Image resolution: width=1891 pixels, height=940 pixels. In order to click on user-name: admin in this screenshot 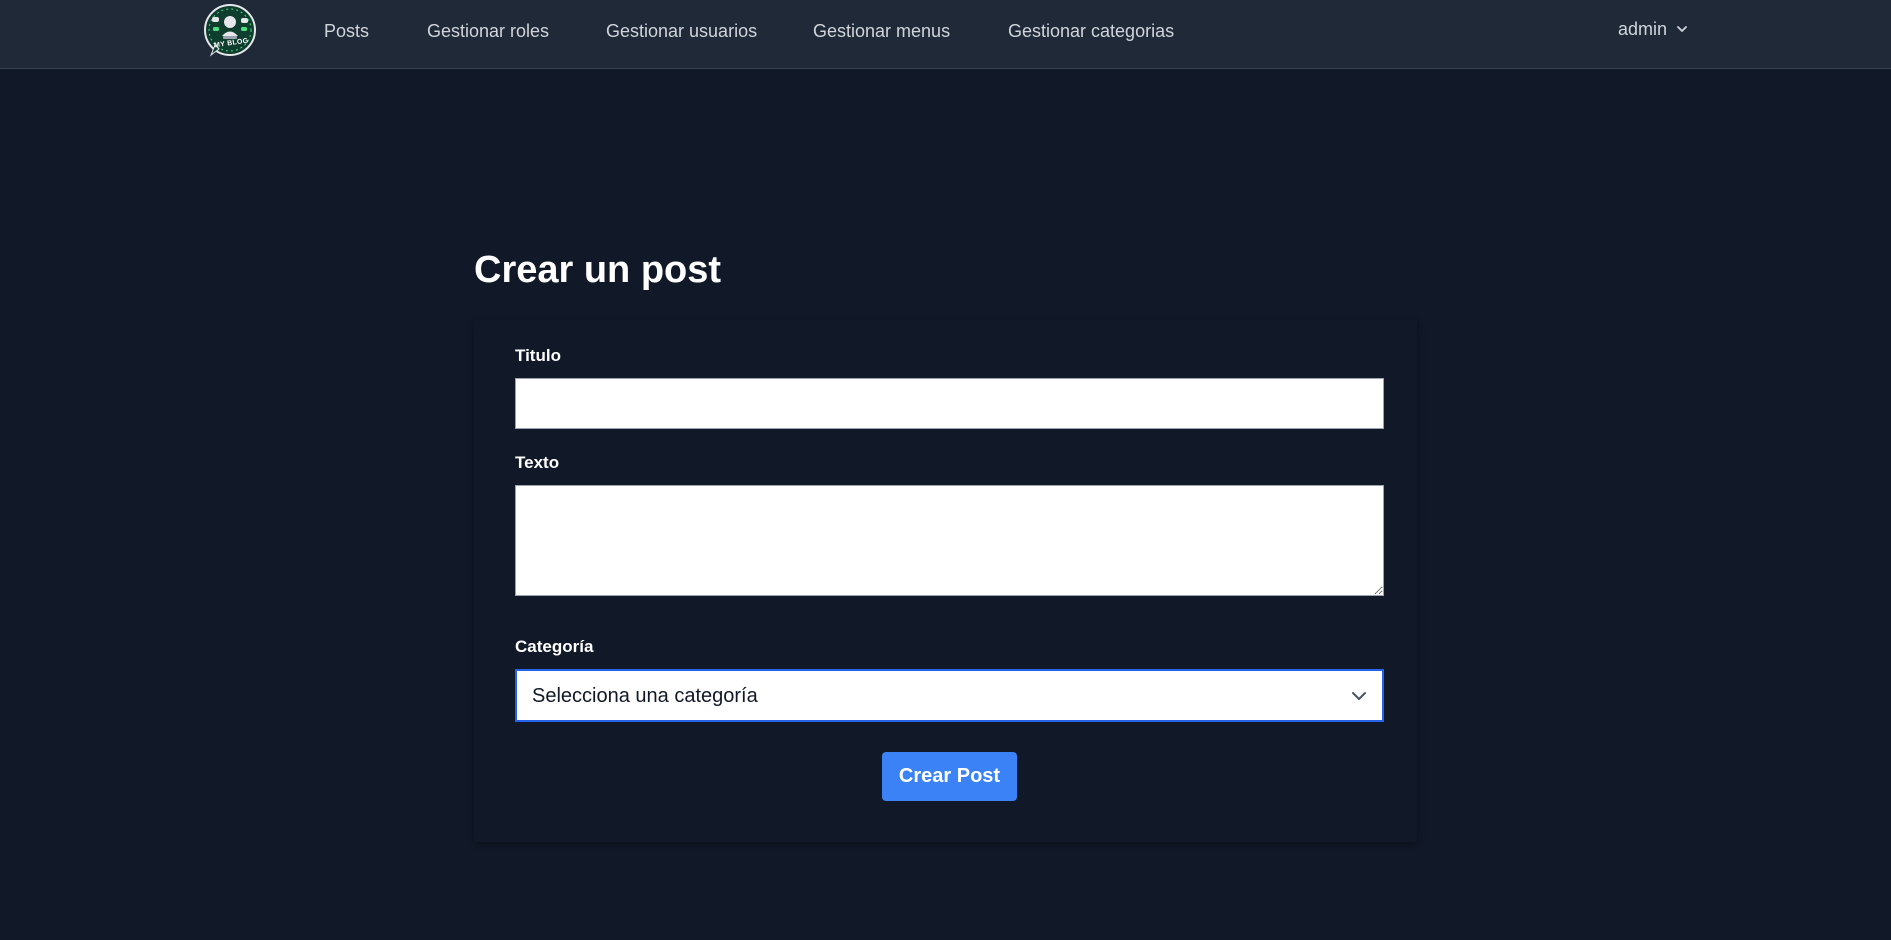, I will do `click(1643, 29)`.